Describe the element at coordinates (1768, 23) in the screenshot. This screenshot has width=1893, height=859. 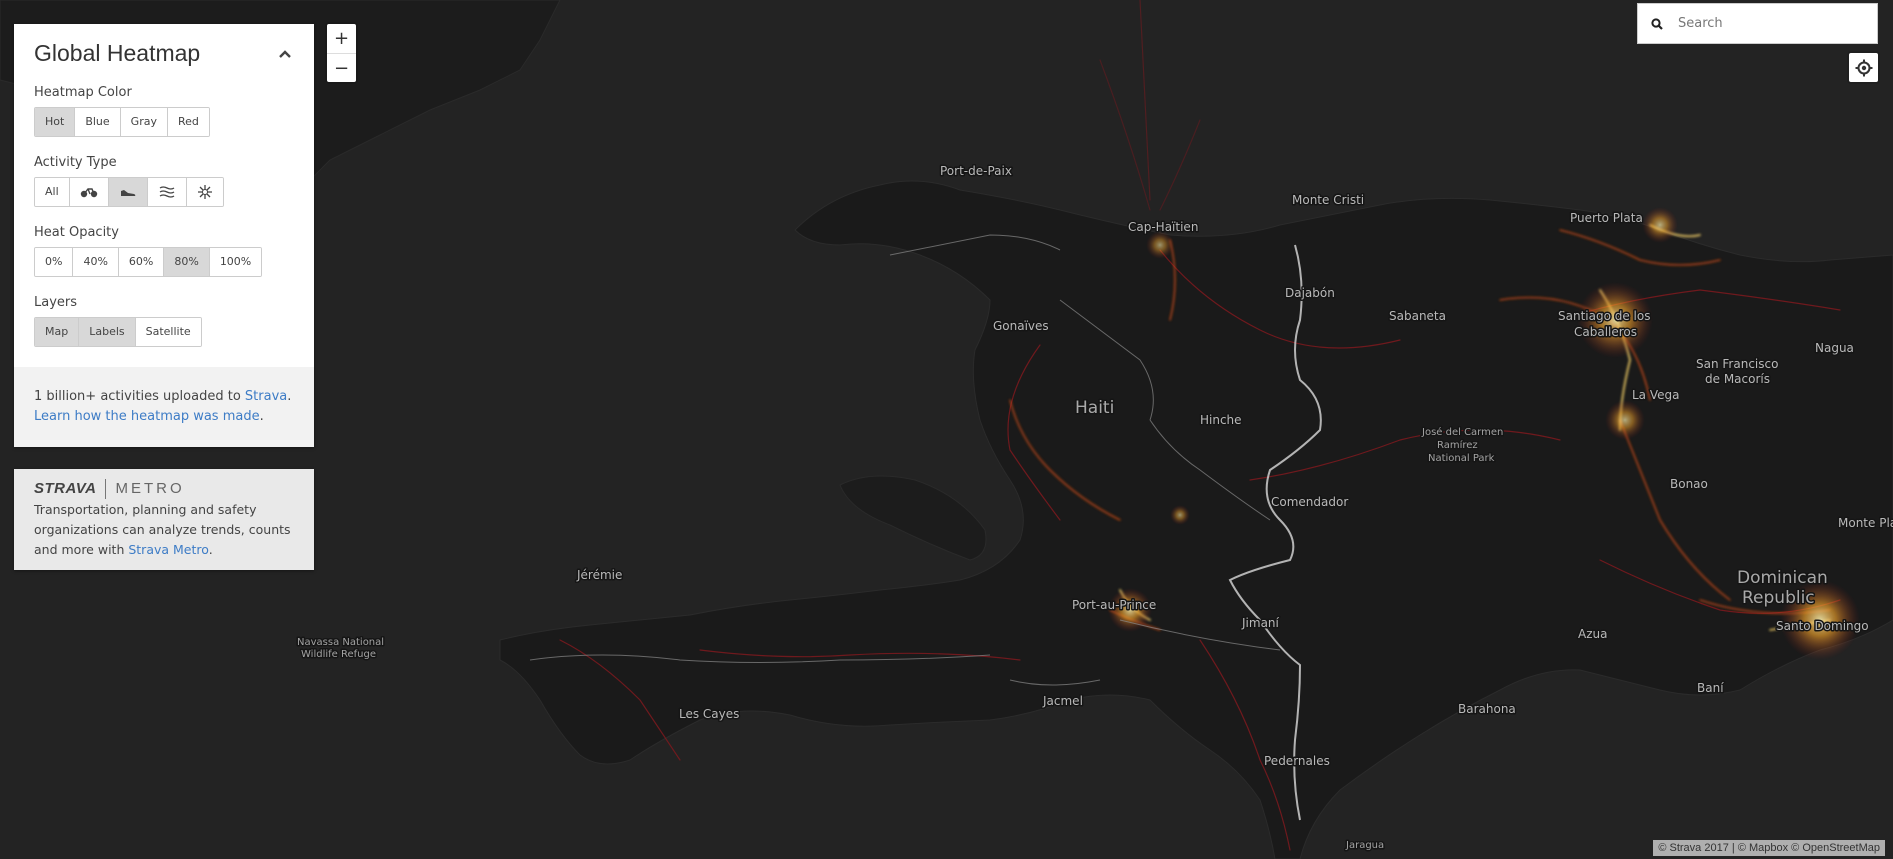
I see `search-input` at that location.